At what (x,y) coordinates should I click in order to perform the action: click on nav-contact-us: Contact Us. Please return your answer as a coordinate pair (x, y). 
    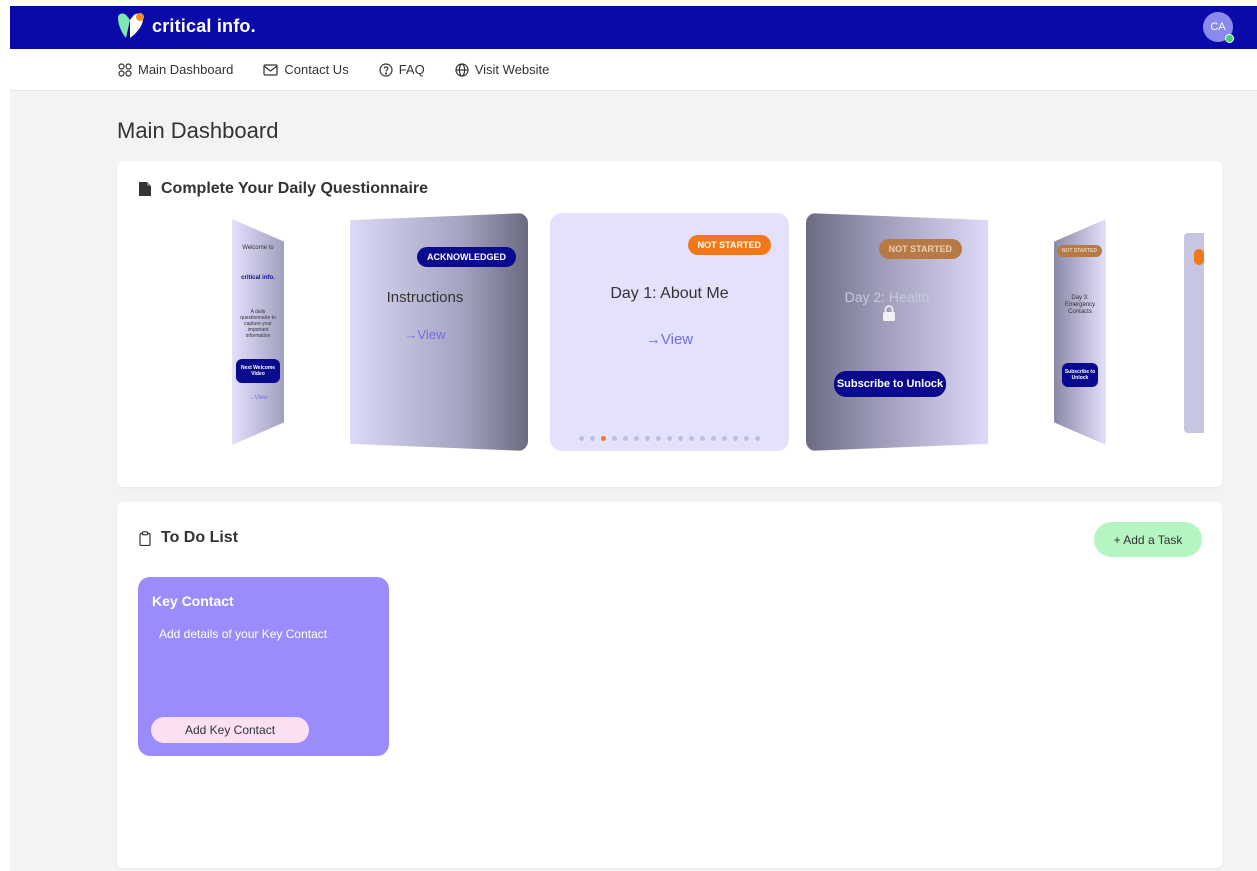
    Looking at the image, I should click on (306, 69).